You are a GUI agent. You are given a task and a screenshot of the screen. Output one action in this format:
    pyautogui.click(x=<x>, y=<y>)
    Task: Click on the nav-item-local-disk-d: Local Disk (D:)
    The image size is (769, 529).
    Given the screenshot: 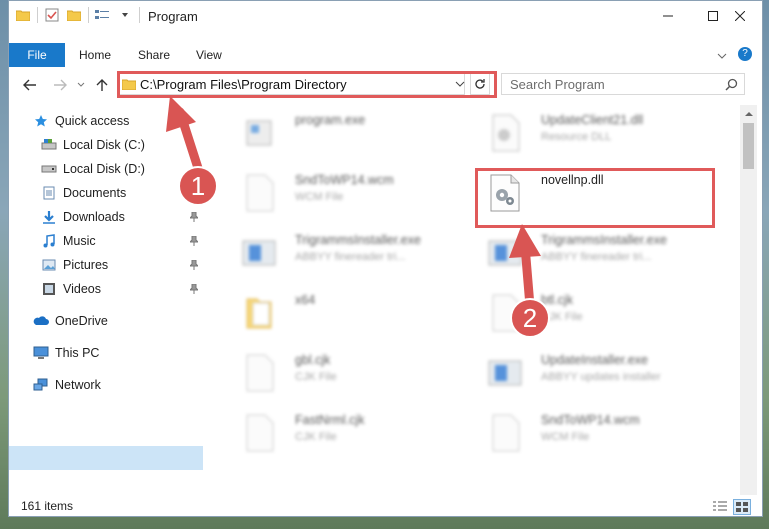 What is the action you would take?
    pyautogui.click(x=93, y=169)
    